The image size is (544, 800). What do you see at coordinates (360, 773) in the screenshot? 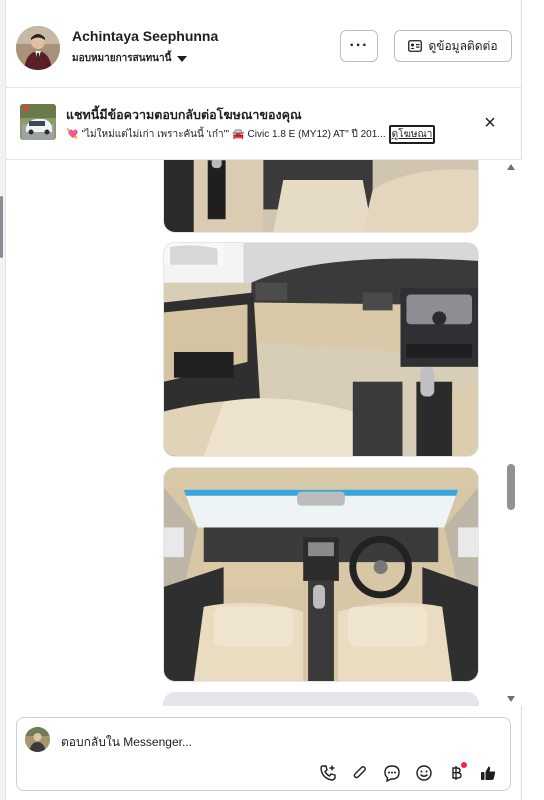
I see `attach-icon` at bounding box center [360, 773].